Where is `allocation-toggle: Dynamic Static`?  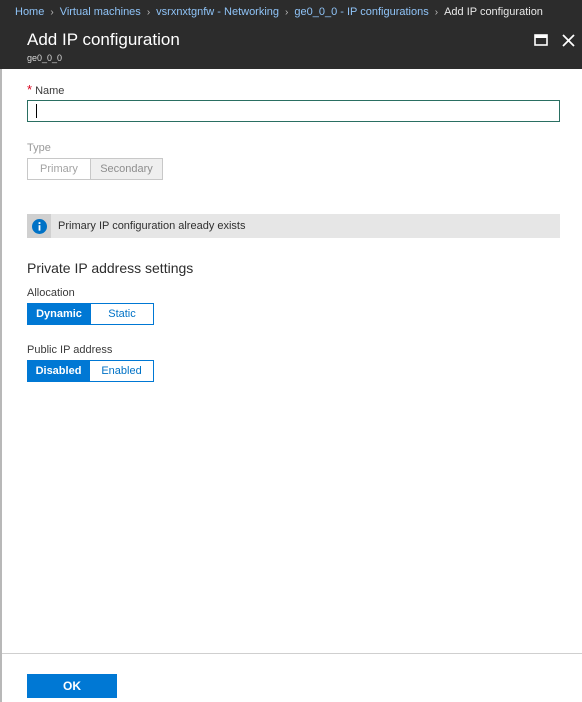 allocation-toggle: Dynamic Static is located at coordinates (90, 314).